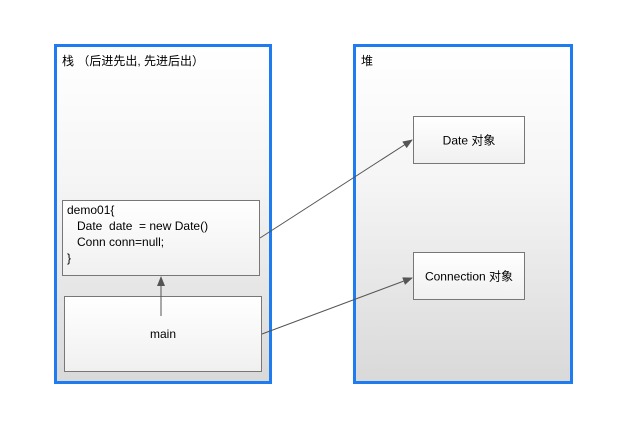 The height and width of the screenshot is (430, 629). Describe the element at coordinates (337, 306) in the screenshot. I see `connection-reference-arrow` at that location.